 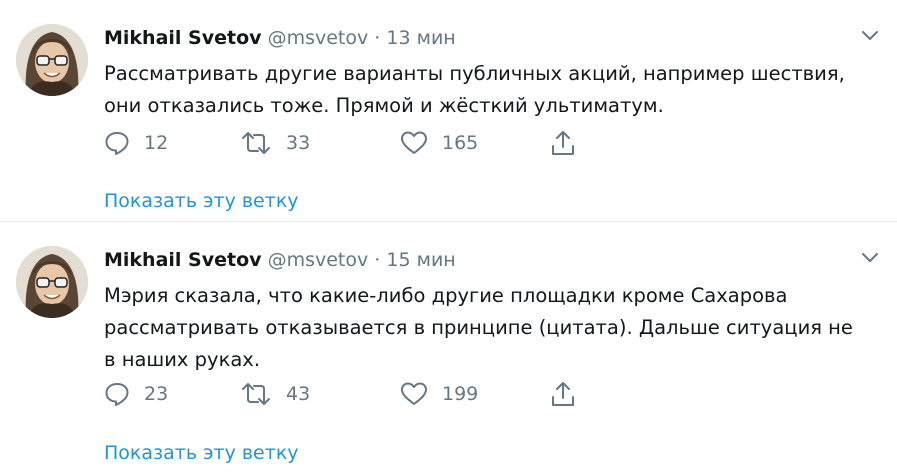 I want to click on reply-button: 23, so click(x=136, y=394).